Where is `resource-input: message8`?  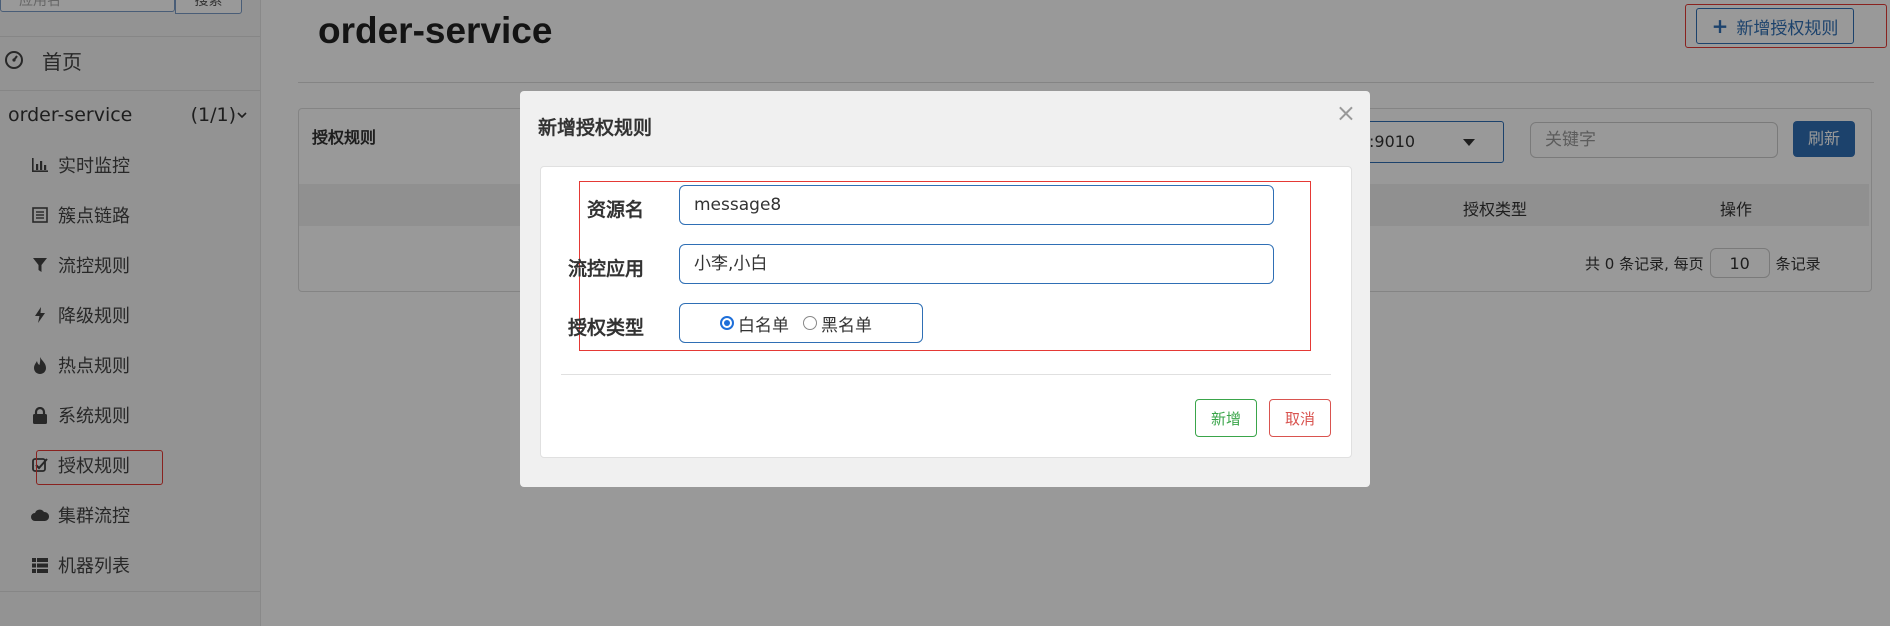 resource-input: message8 is located at coordinates (976, 205).